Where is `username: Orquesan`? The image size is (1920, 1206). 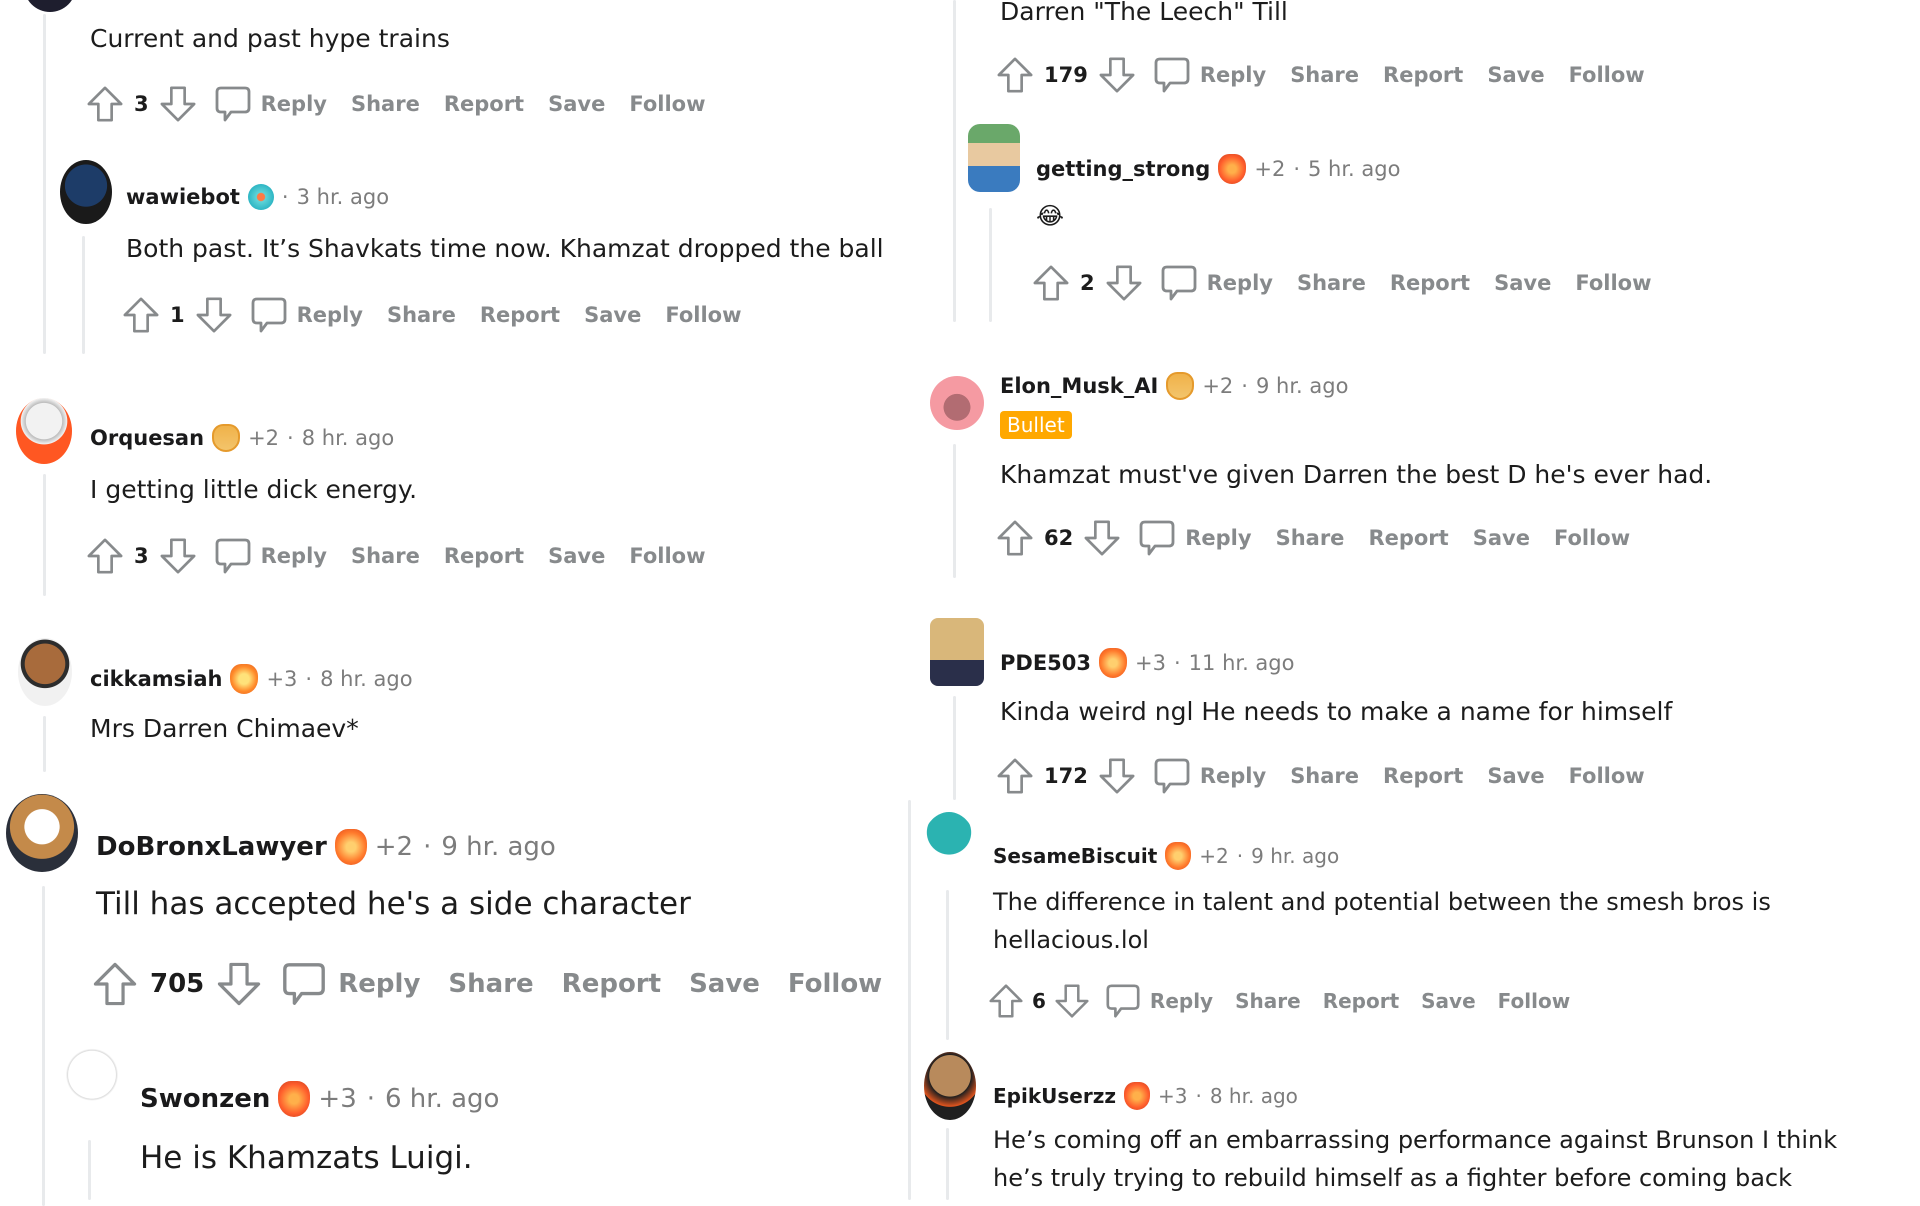 username: Orquesan is located at coordinates (147, 438).